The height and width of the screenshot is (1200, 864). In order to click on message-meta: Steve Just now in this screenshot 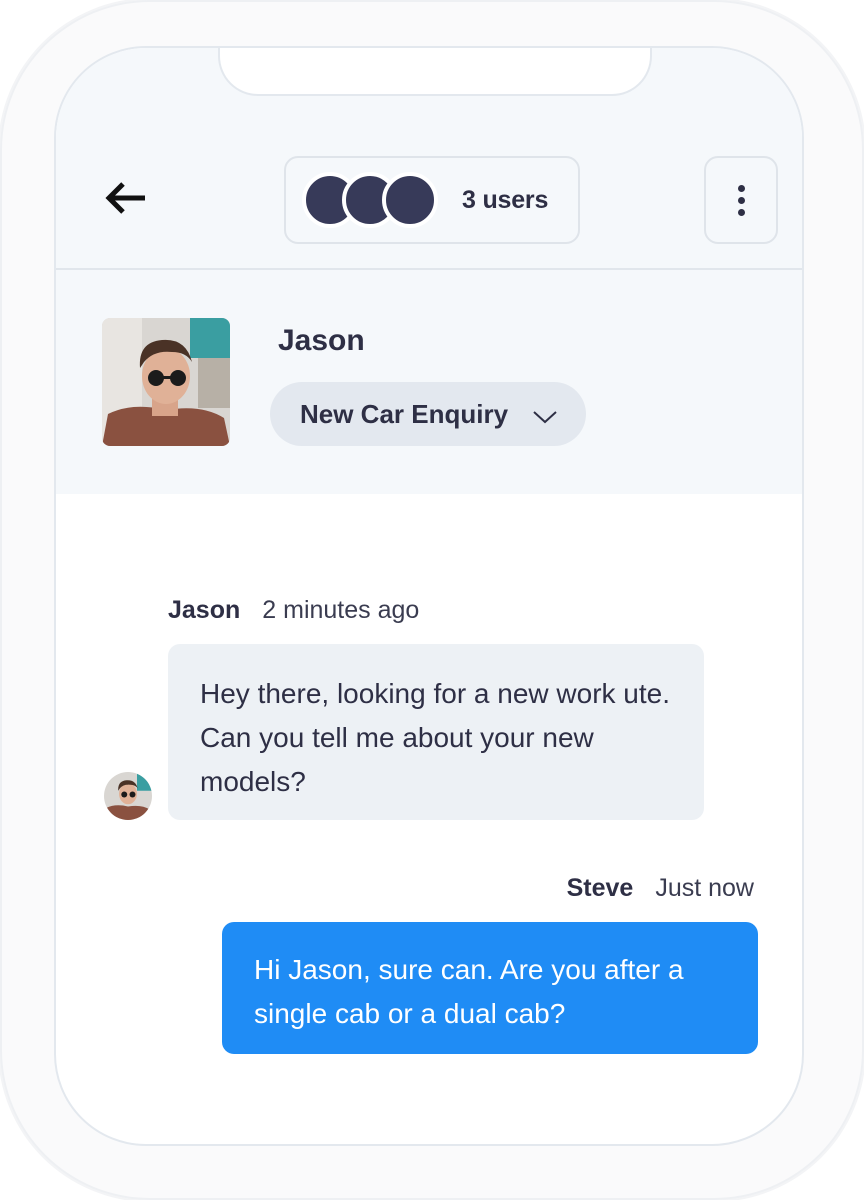, I will do `click(660, 888)`.